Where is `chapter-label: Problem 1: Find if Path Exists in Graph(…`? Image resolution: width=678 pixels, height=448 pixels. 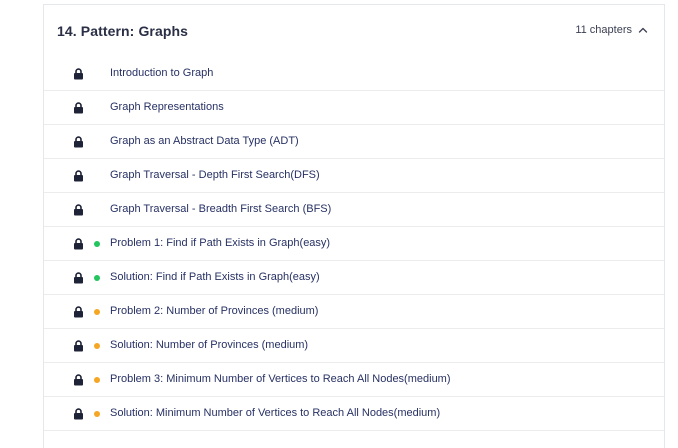
chapter-label: Problem 1: Find if Path Exists in Graph(… is located at coordinates (220, 243).